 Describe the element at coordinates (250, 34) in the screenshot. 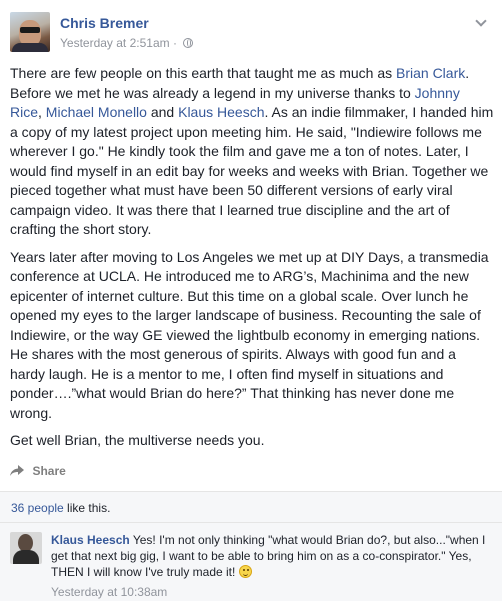

I see `post-header: Chris Bremer Yesterday at 2:51am ·` at that location.